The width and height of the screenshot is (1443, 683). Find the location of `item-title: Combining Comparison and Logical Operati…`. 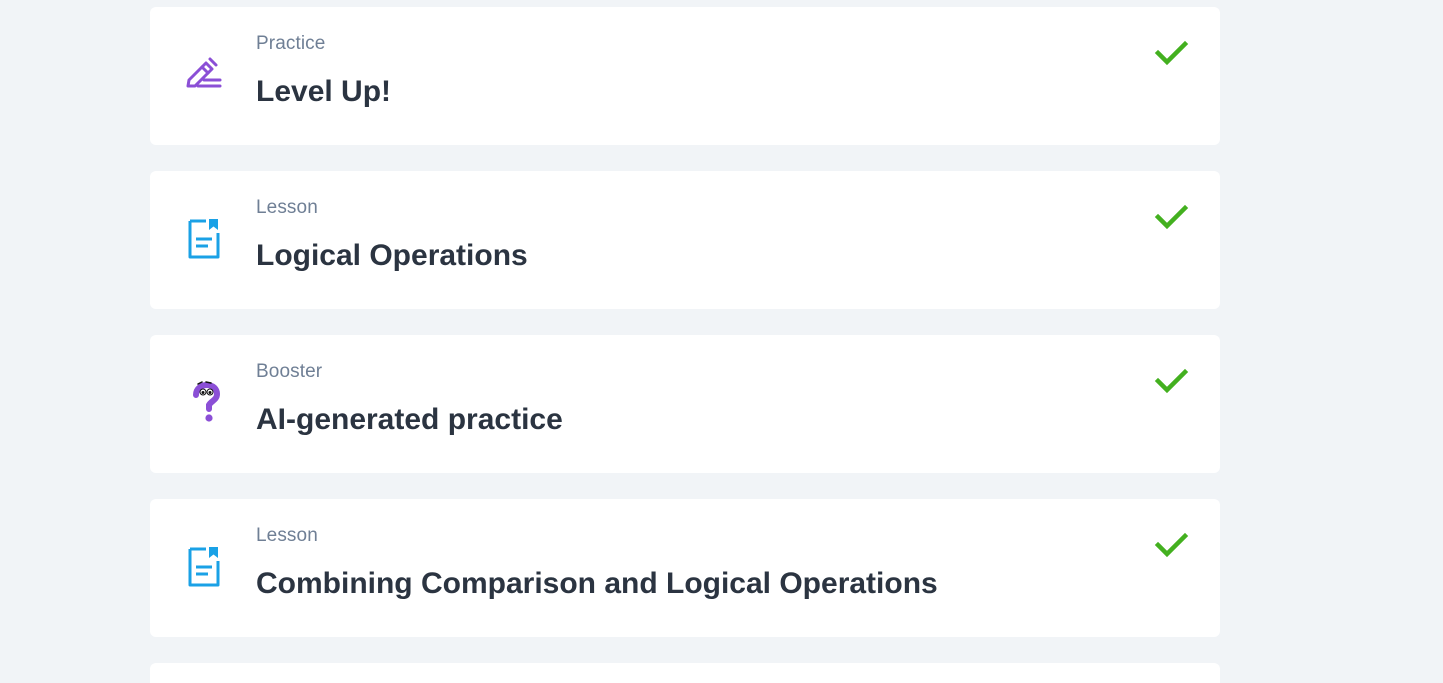

item-title: Combining Comparison and Logical Operati… is located at coordinates (597, 583).